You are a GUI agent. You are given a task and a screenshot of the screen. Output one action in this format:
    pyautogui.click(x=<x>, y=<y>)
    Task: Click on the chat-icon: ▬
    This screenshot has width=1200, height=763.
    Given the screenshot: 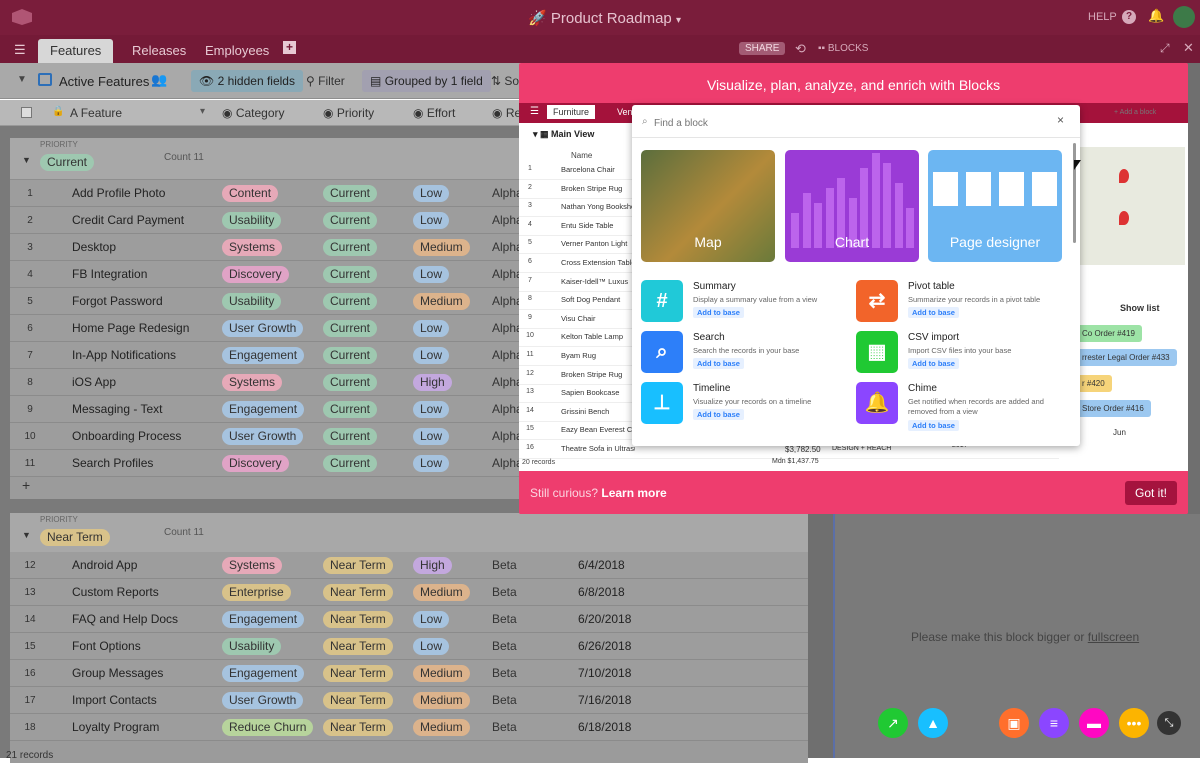 What is the action you would take?
    pyautogui.click(x=1094, y=723)
    